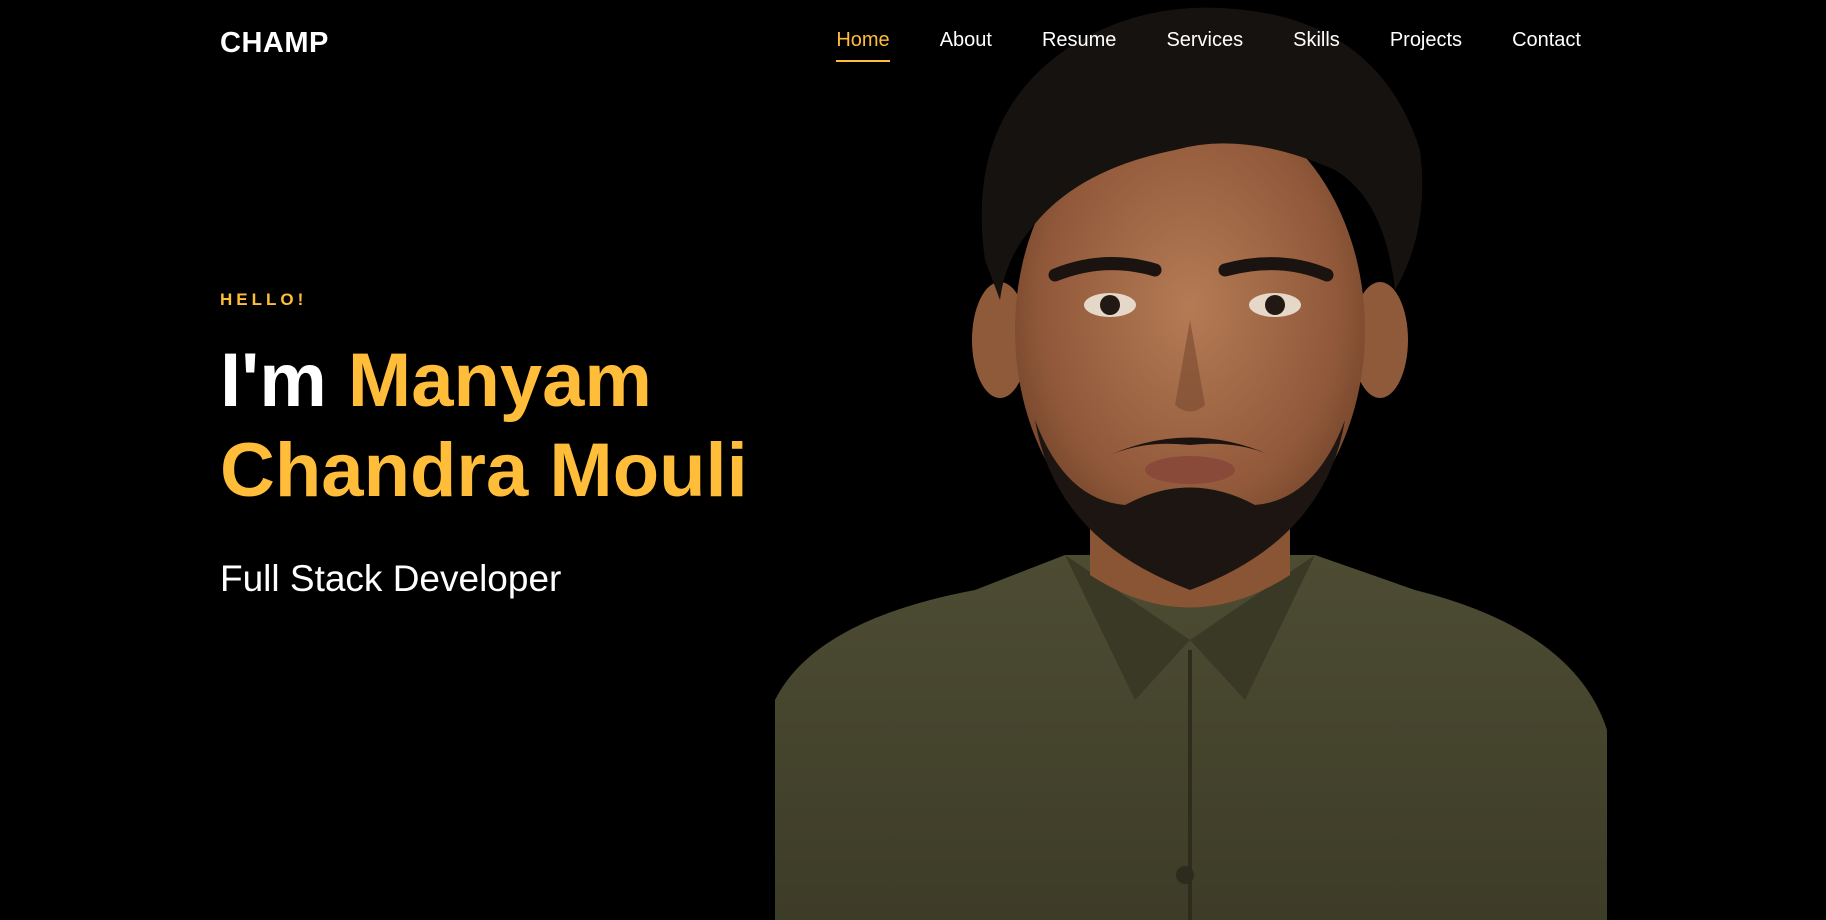 The image size is (1826, 920). What do you see at coordinates (500, 380) in the screenshot?
I see `name-line-1: Manyam` at bounding box center [500, 380].